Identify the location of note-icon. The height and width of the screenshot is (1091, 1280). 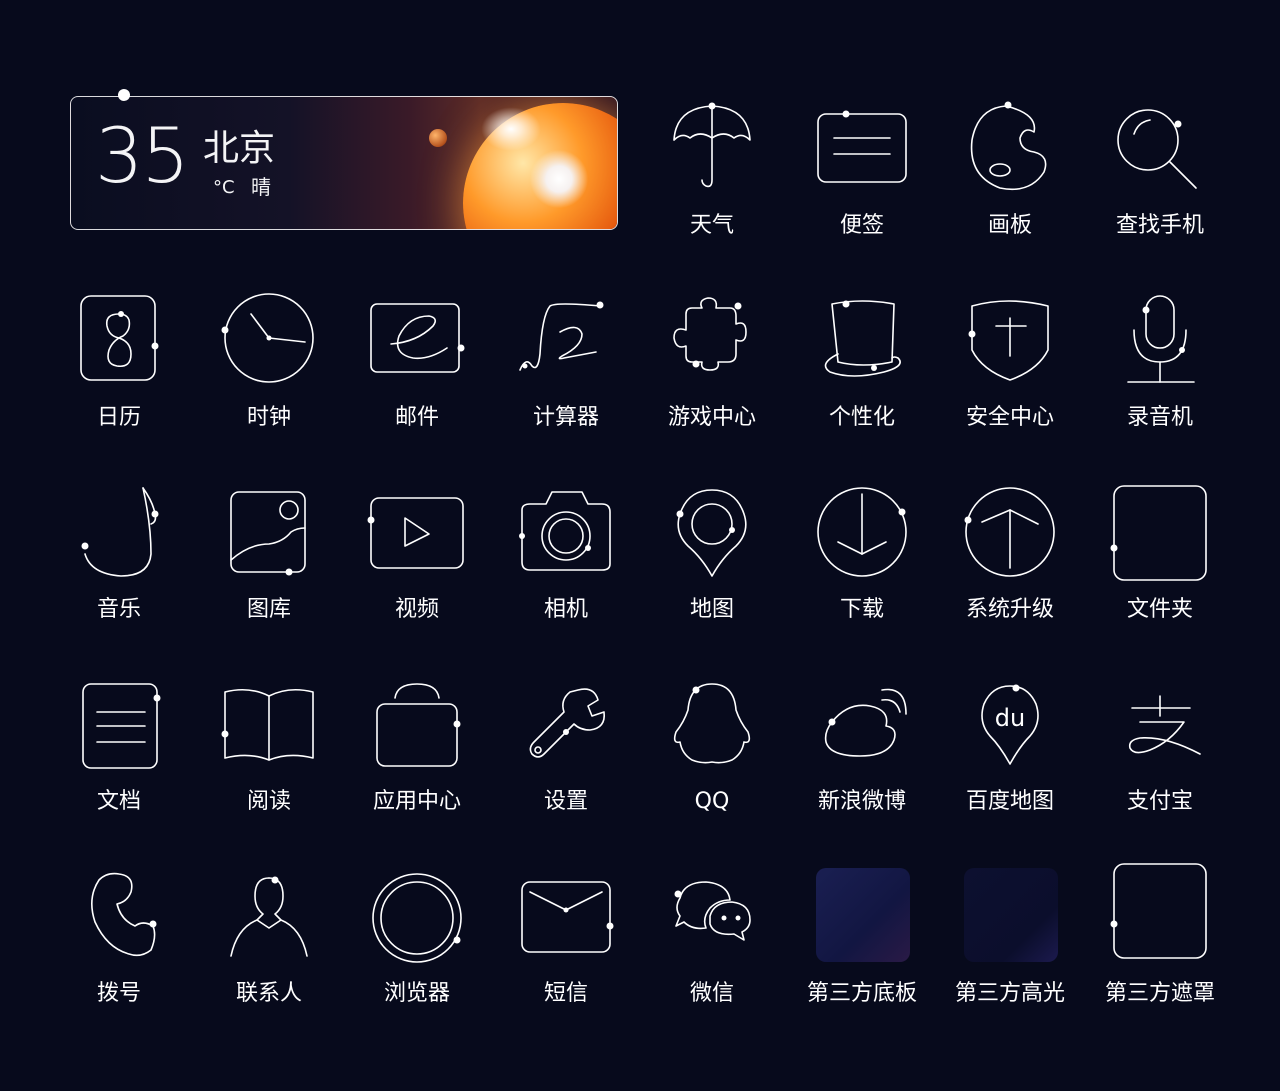
(862, 146).